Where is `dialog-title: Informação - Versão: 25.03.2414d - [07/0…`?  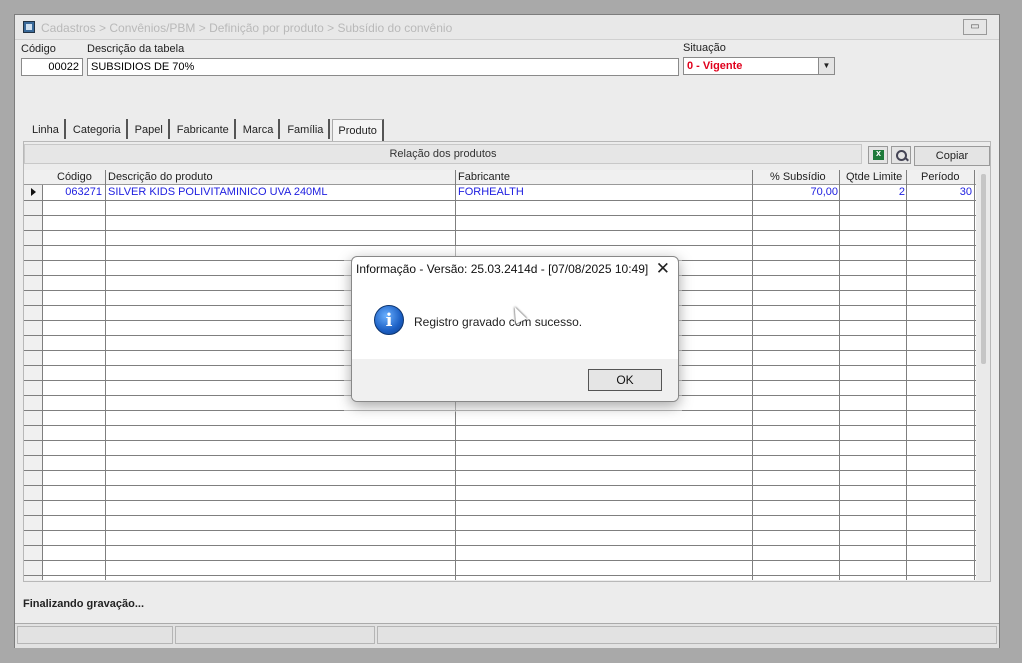 dialog-title: Informação - Versão: 25.03.2414d - [07/0… is located at coordinates (502, 269).